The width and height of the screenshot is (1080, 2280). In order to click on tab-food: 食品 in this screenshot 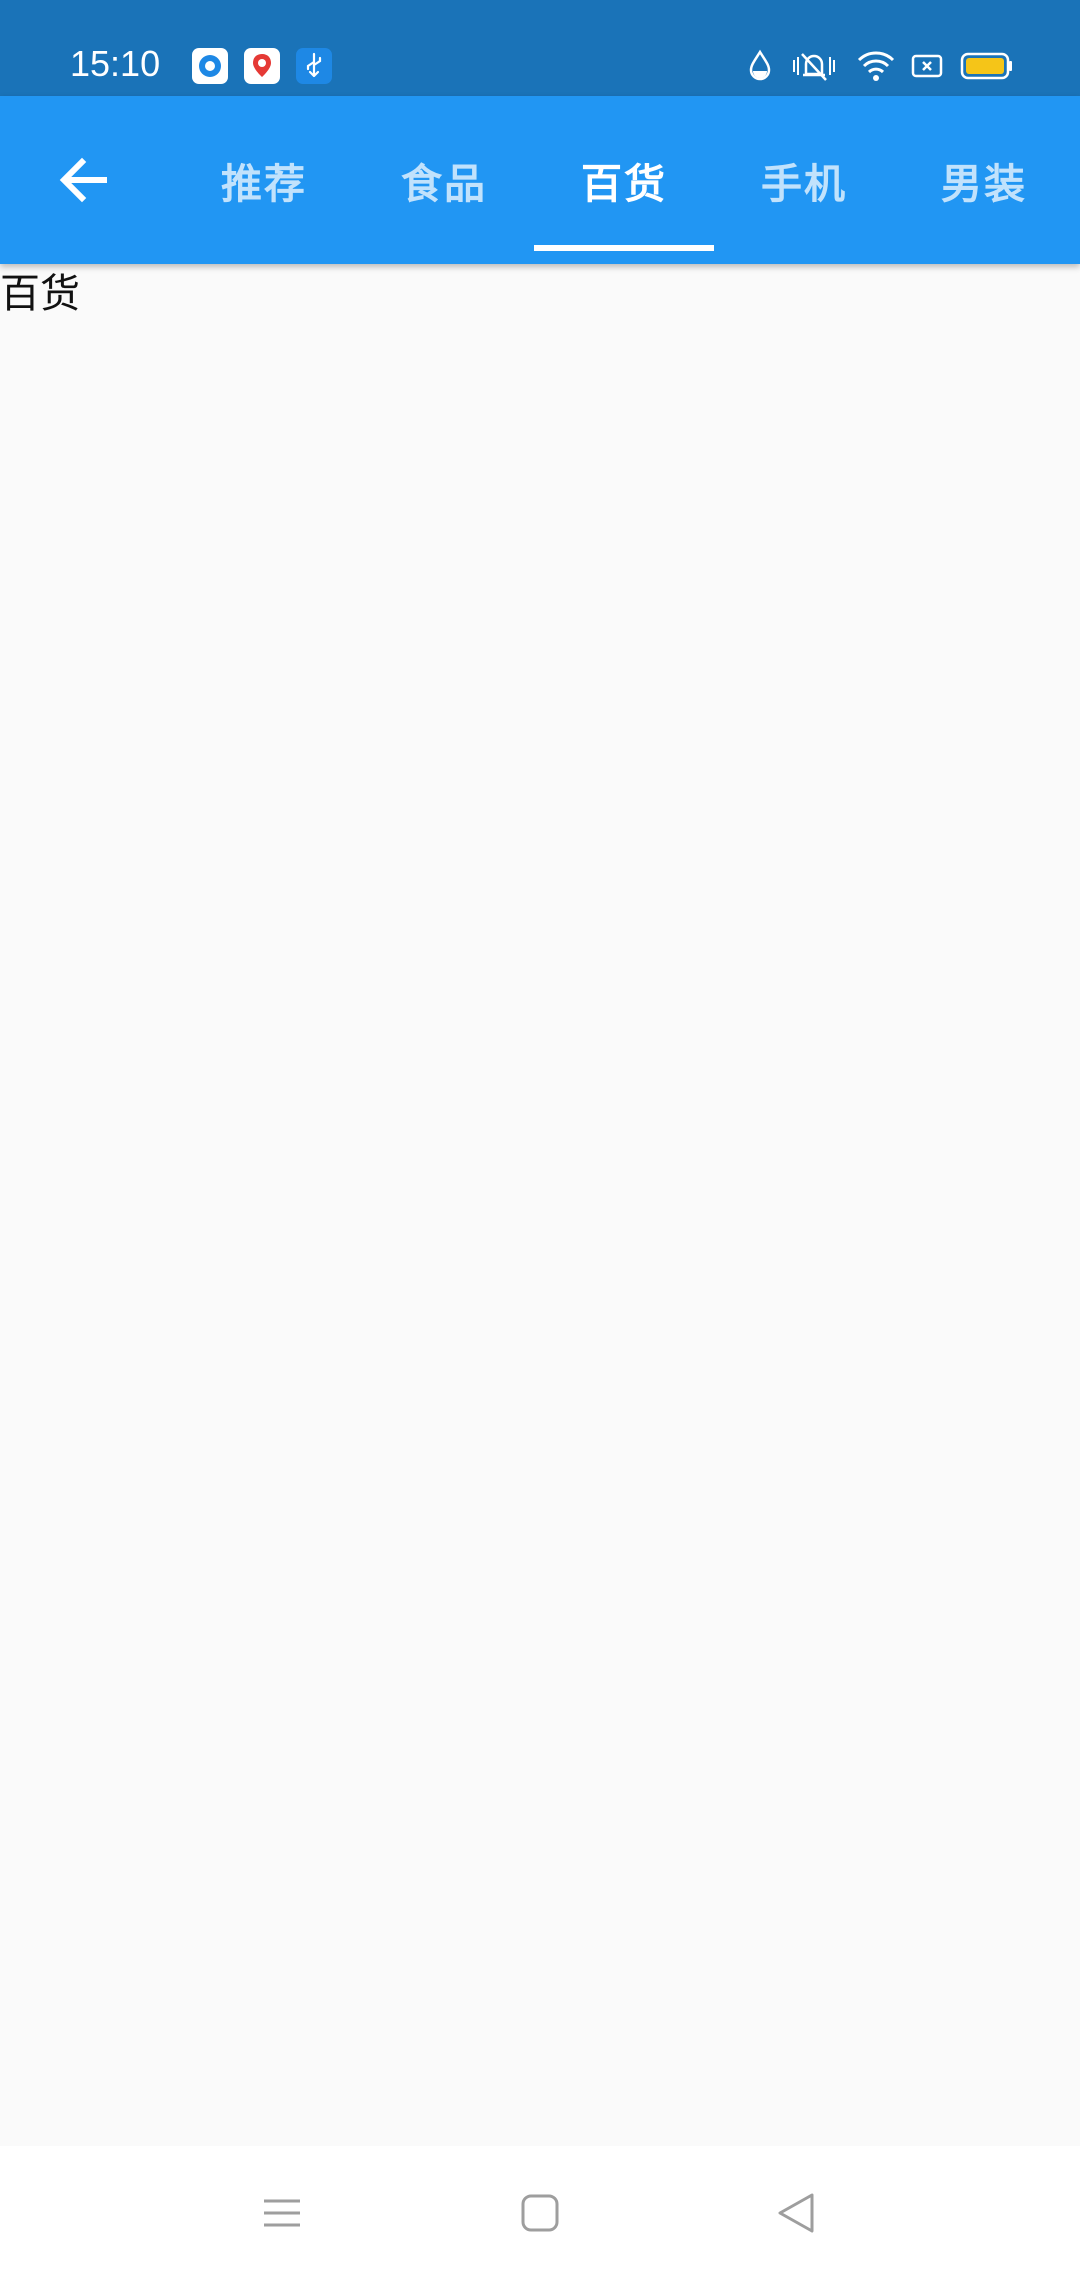, I will do `click(444, 180)`.